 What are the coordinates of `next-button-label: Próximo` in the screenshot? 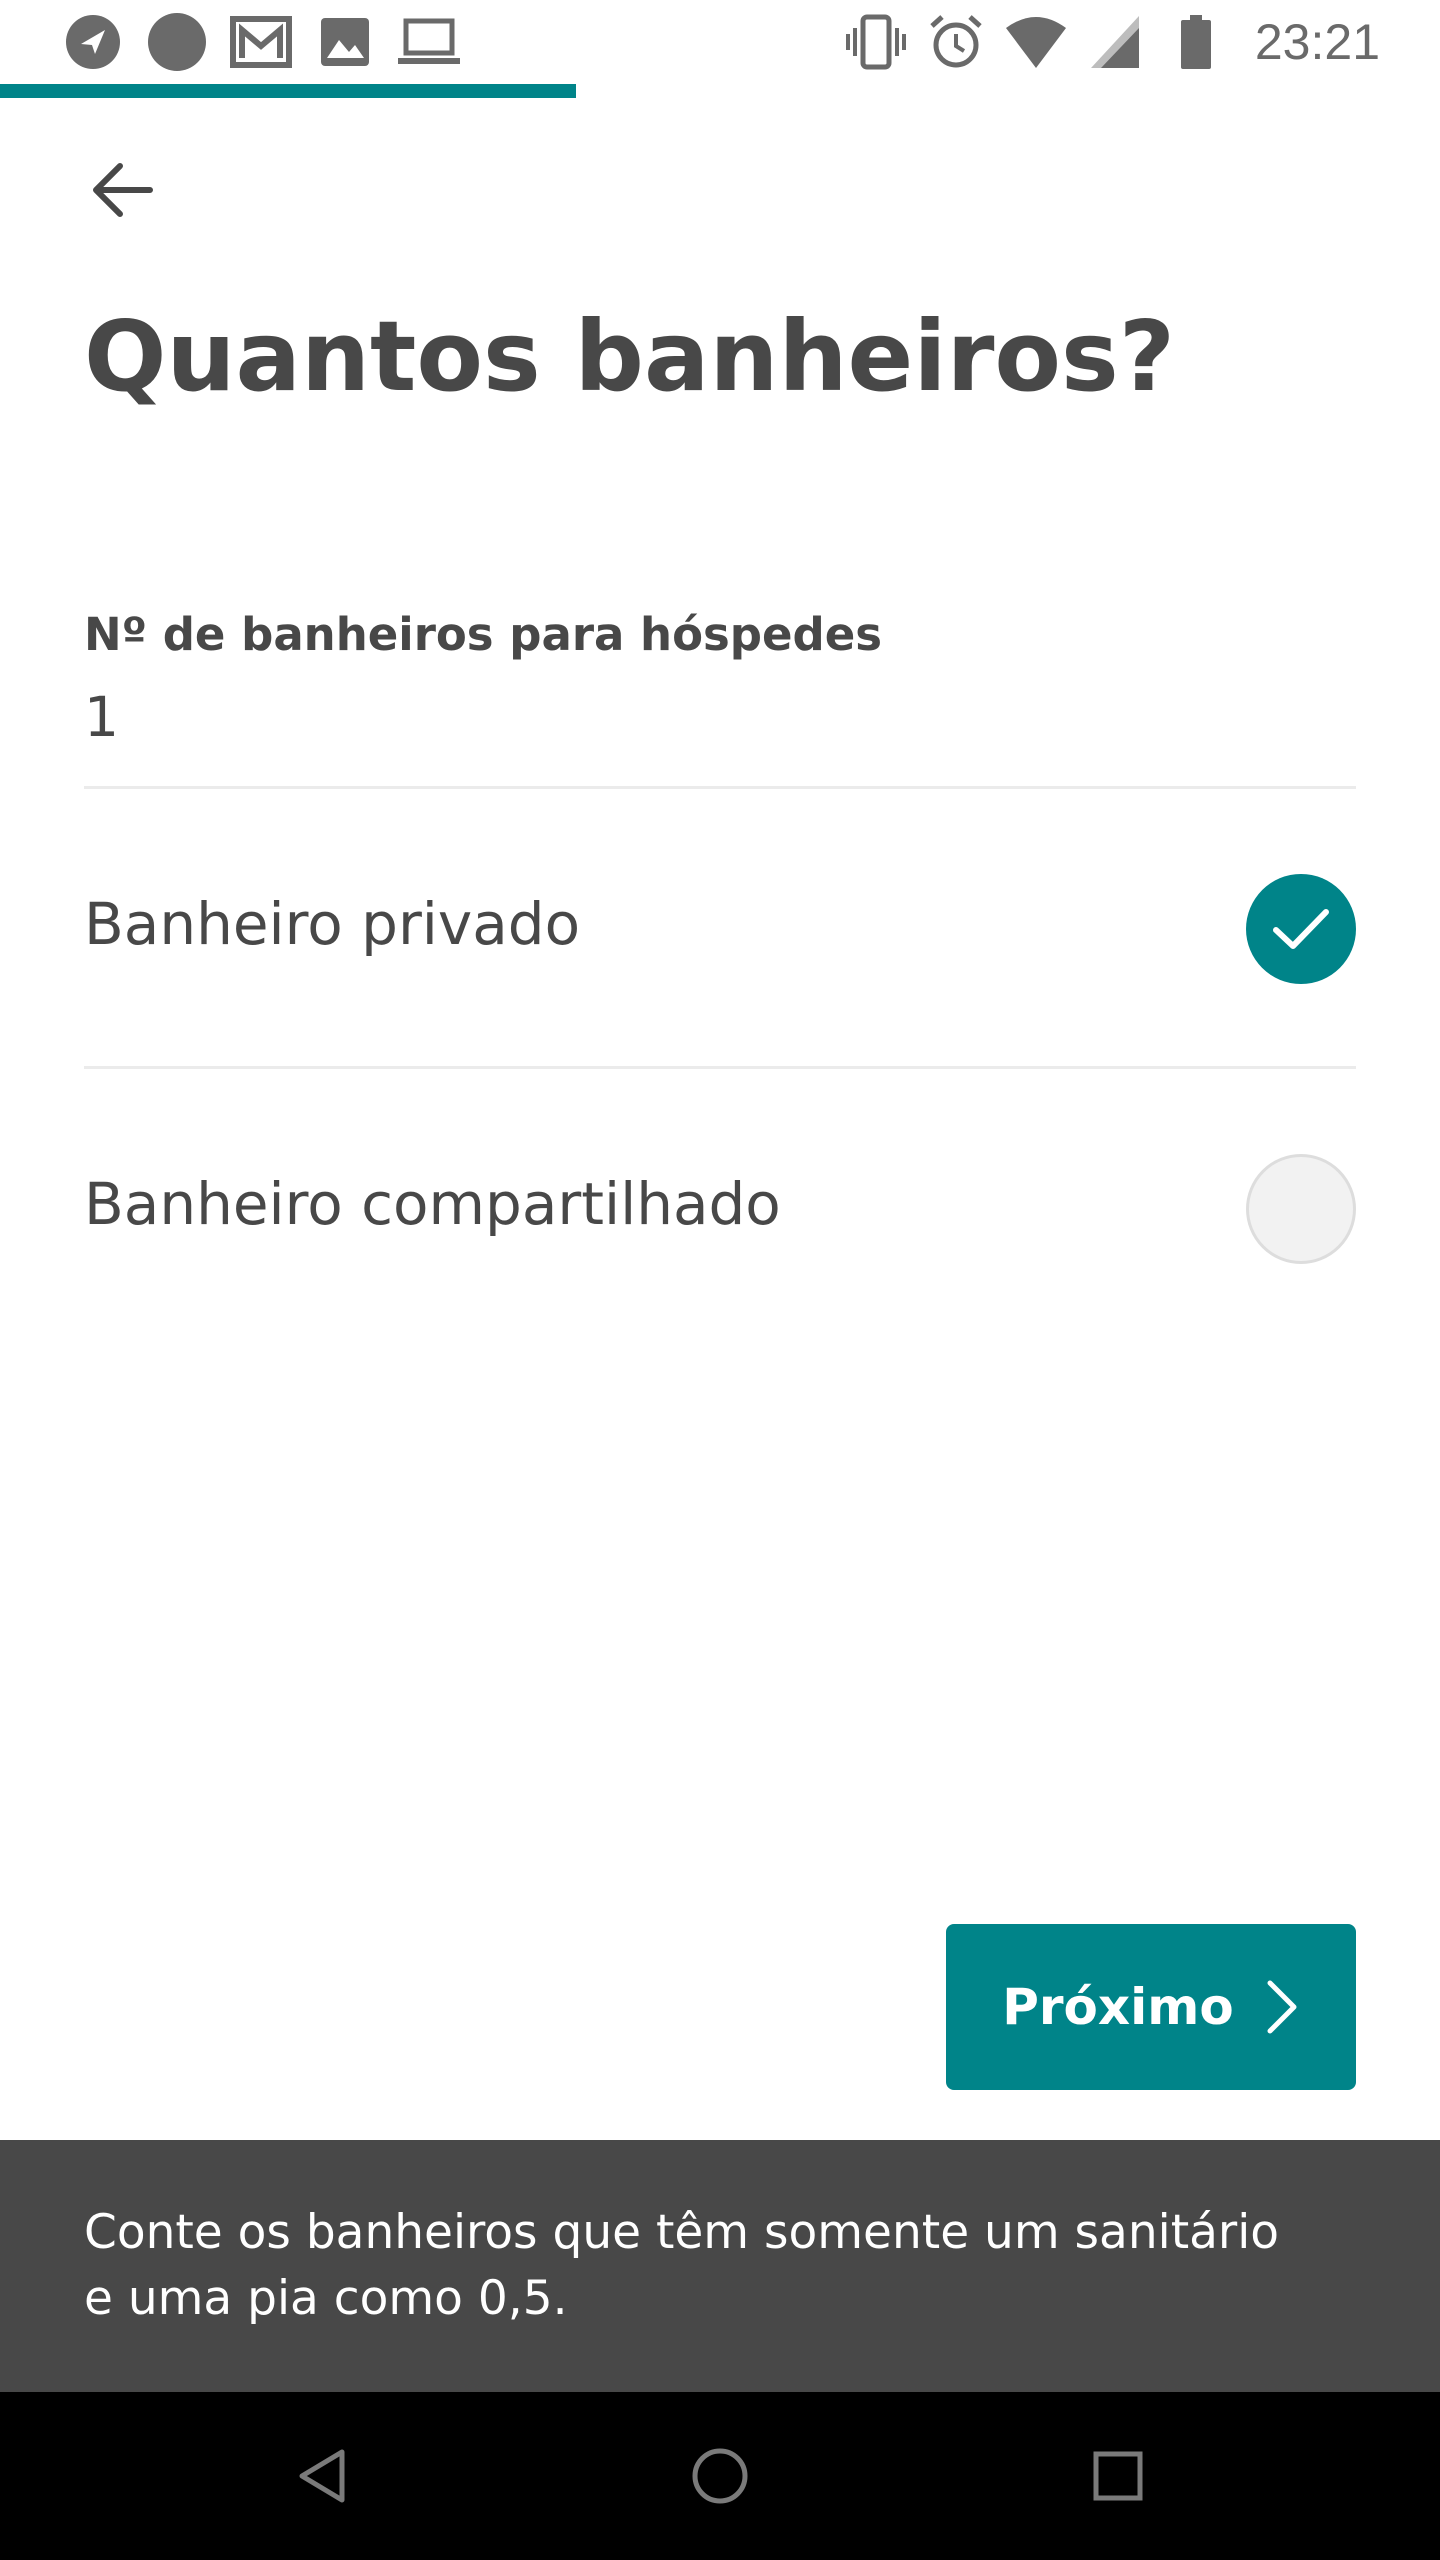 It's located at (1118, 2007).